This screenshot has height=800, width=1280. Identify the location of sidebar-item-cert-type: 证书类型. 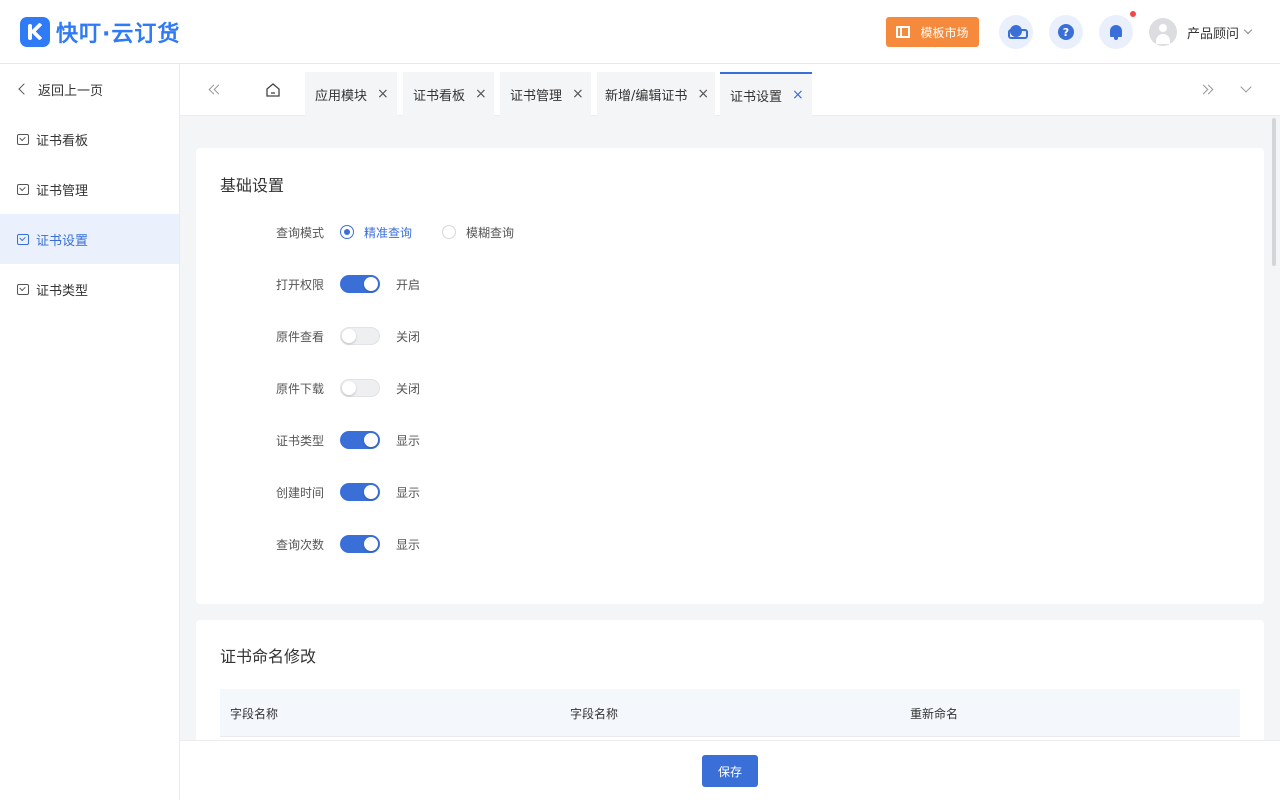
(89, 289).